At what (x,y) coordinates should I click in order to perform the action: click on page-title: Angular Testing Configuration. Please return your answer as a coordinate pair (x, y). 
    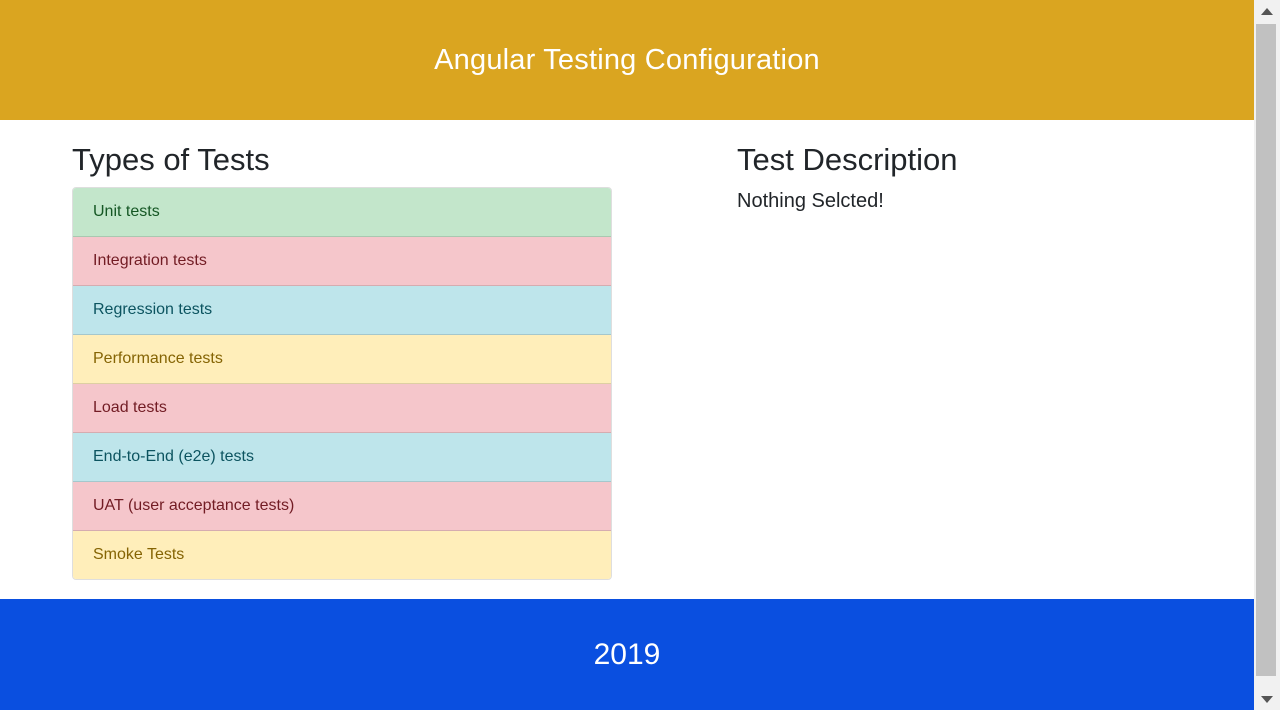
    Looking at the image, I should click on (627, 59).